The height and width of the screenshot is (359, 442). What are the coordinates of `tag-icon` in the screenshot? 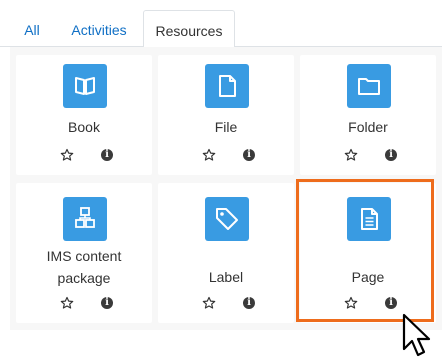 It's located at (227, 219).